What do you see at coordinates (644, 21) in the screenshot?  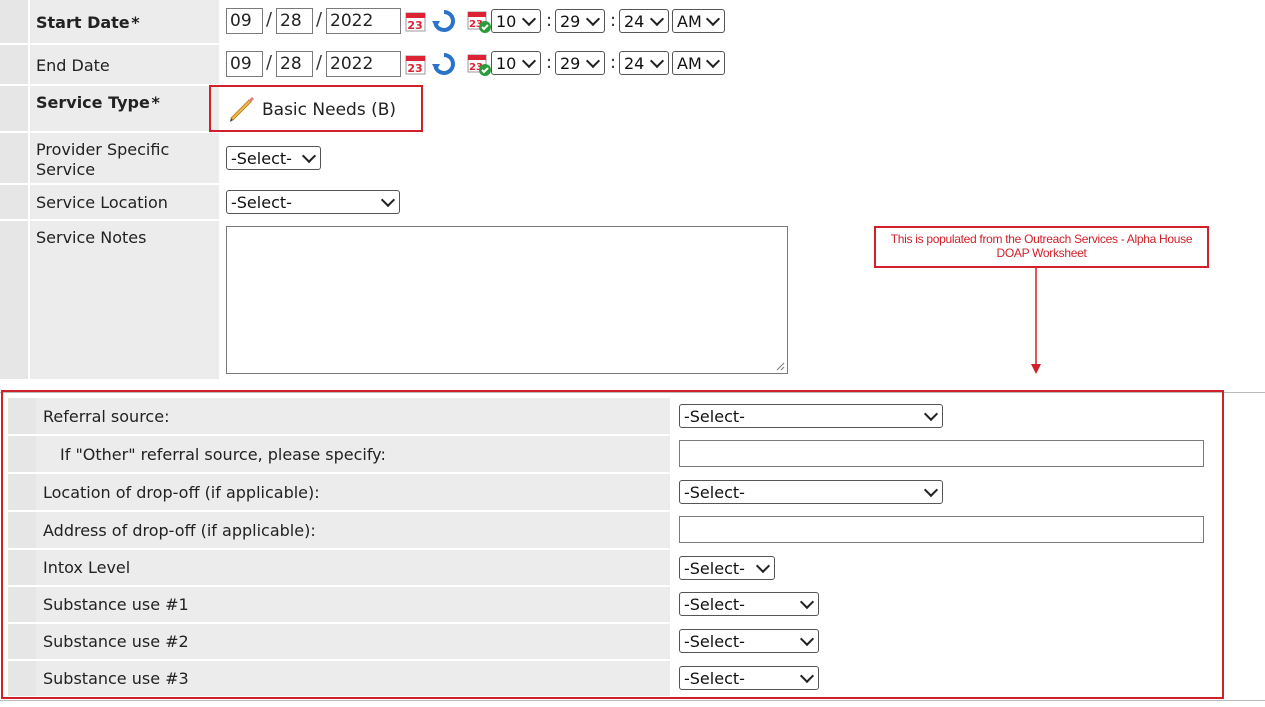 I see `start-second-select: 24` at bounding box center [644, 21].